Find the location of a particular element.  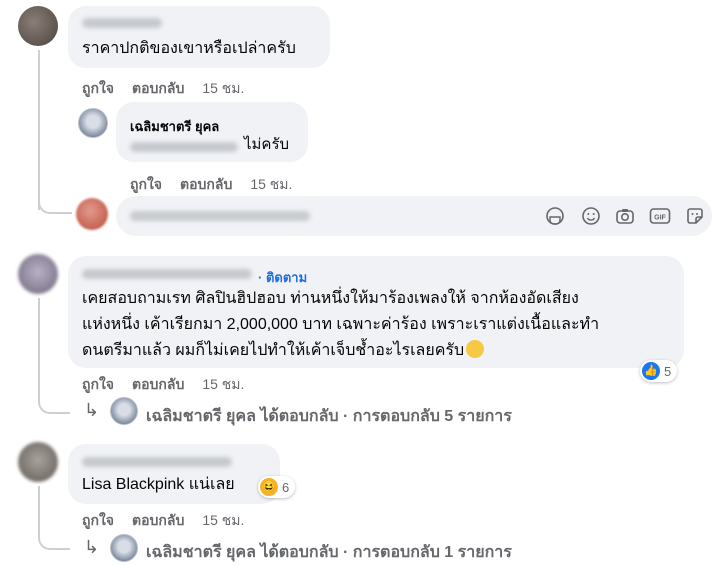

composer-placeholder is located at coordinates (220, 216).